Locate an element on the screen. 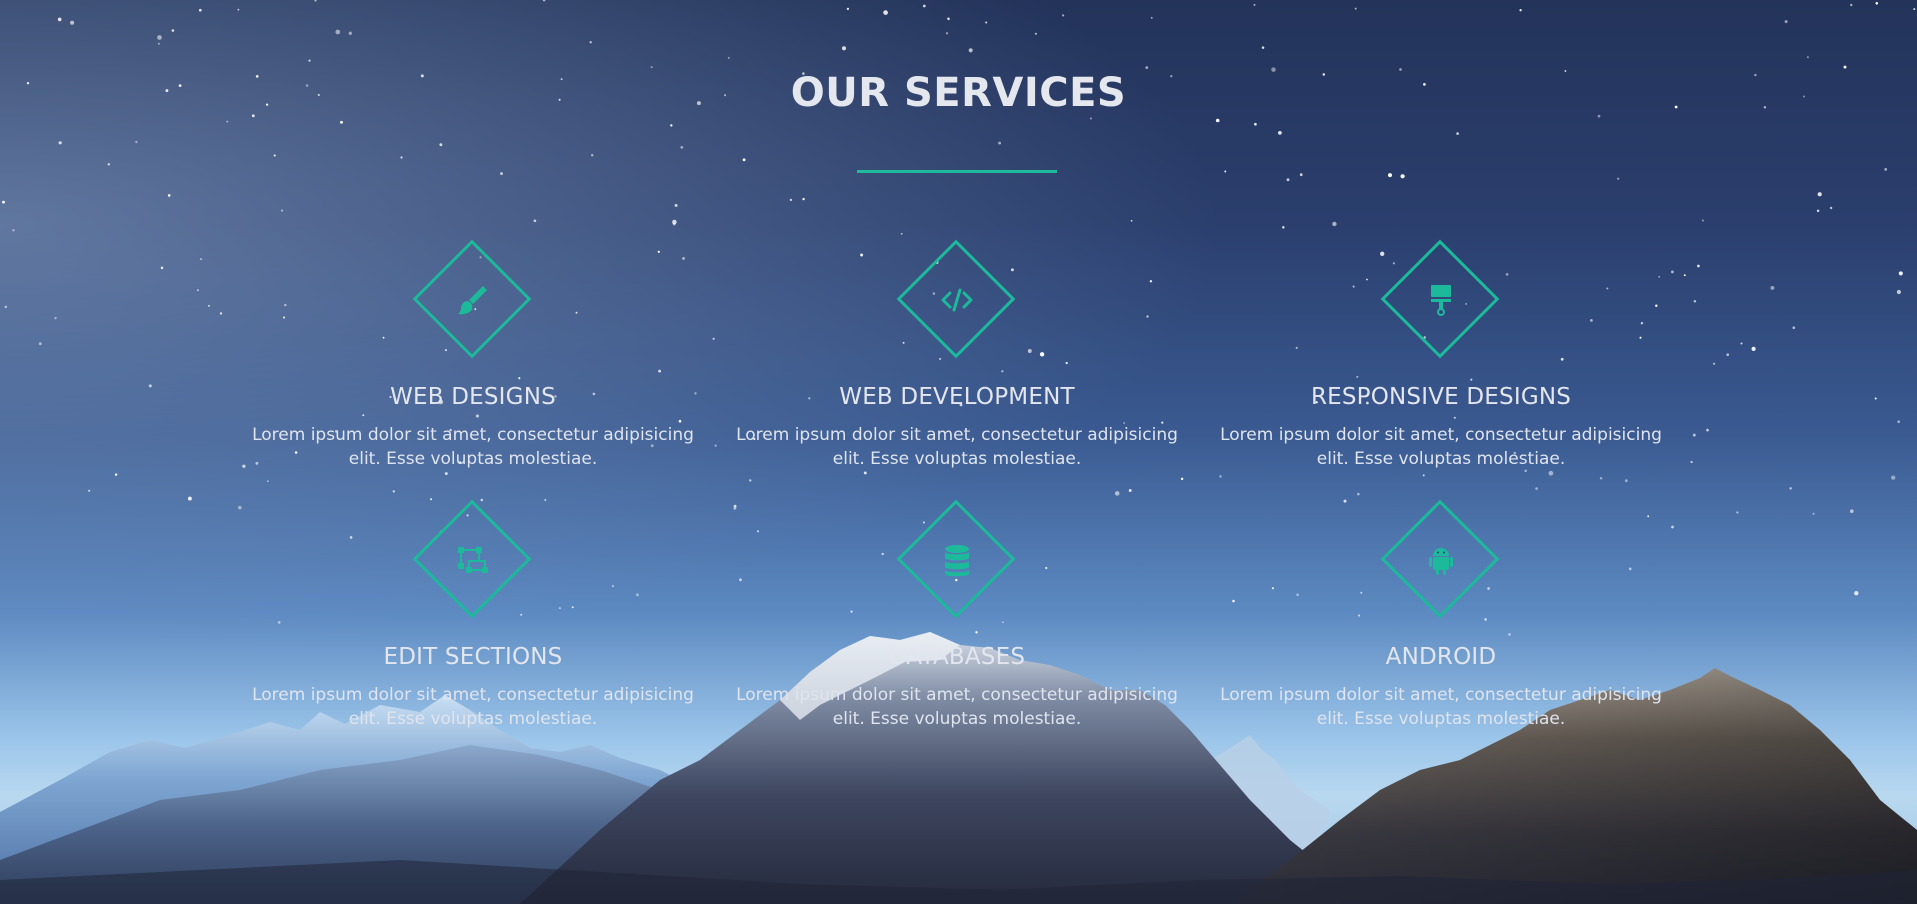 The height and width of the screenshot is (904, 1917). object-ungroup-icon is located at coordinates (473, 560).